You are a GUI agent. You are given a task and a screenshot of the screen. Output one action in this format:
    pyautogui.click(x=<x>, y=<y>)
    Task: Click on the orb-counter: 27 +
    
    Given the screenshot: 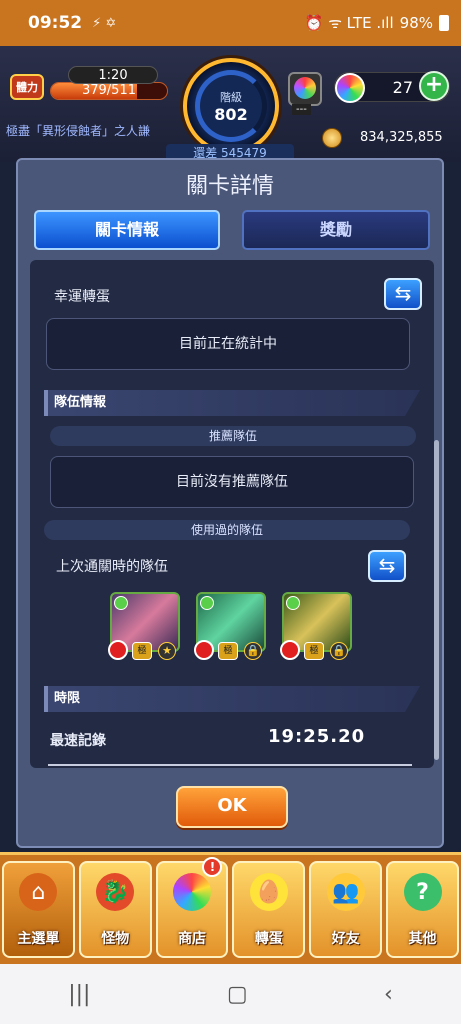 What is the action you would take?
    pyautogui.click(x=392, y=87)
    